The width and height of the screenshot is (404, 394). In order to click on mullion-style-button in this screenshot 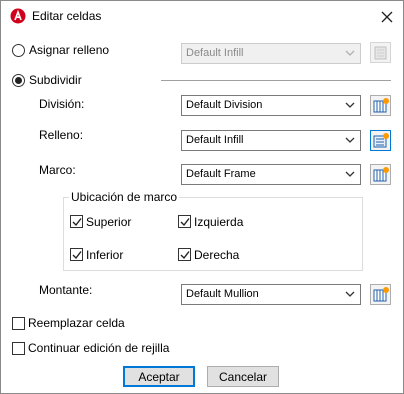, I will do `click(380, 294)`.